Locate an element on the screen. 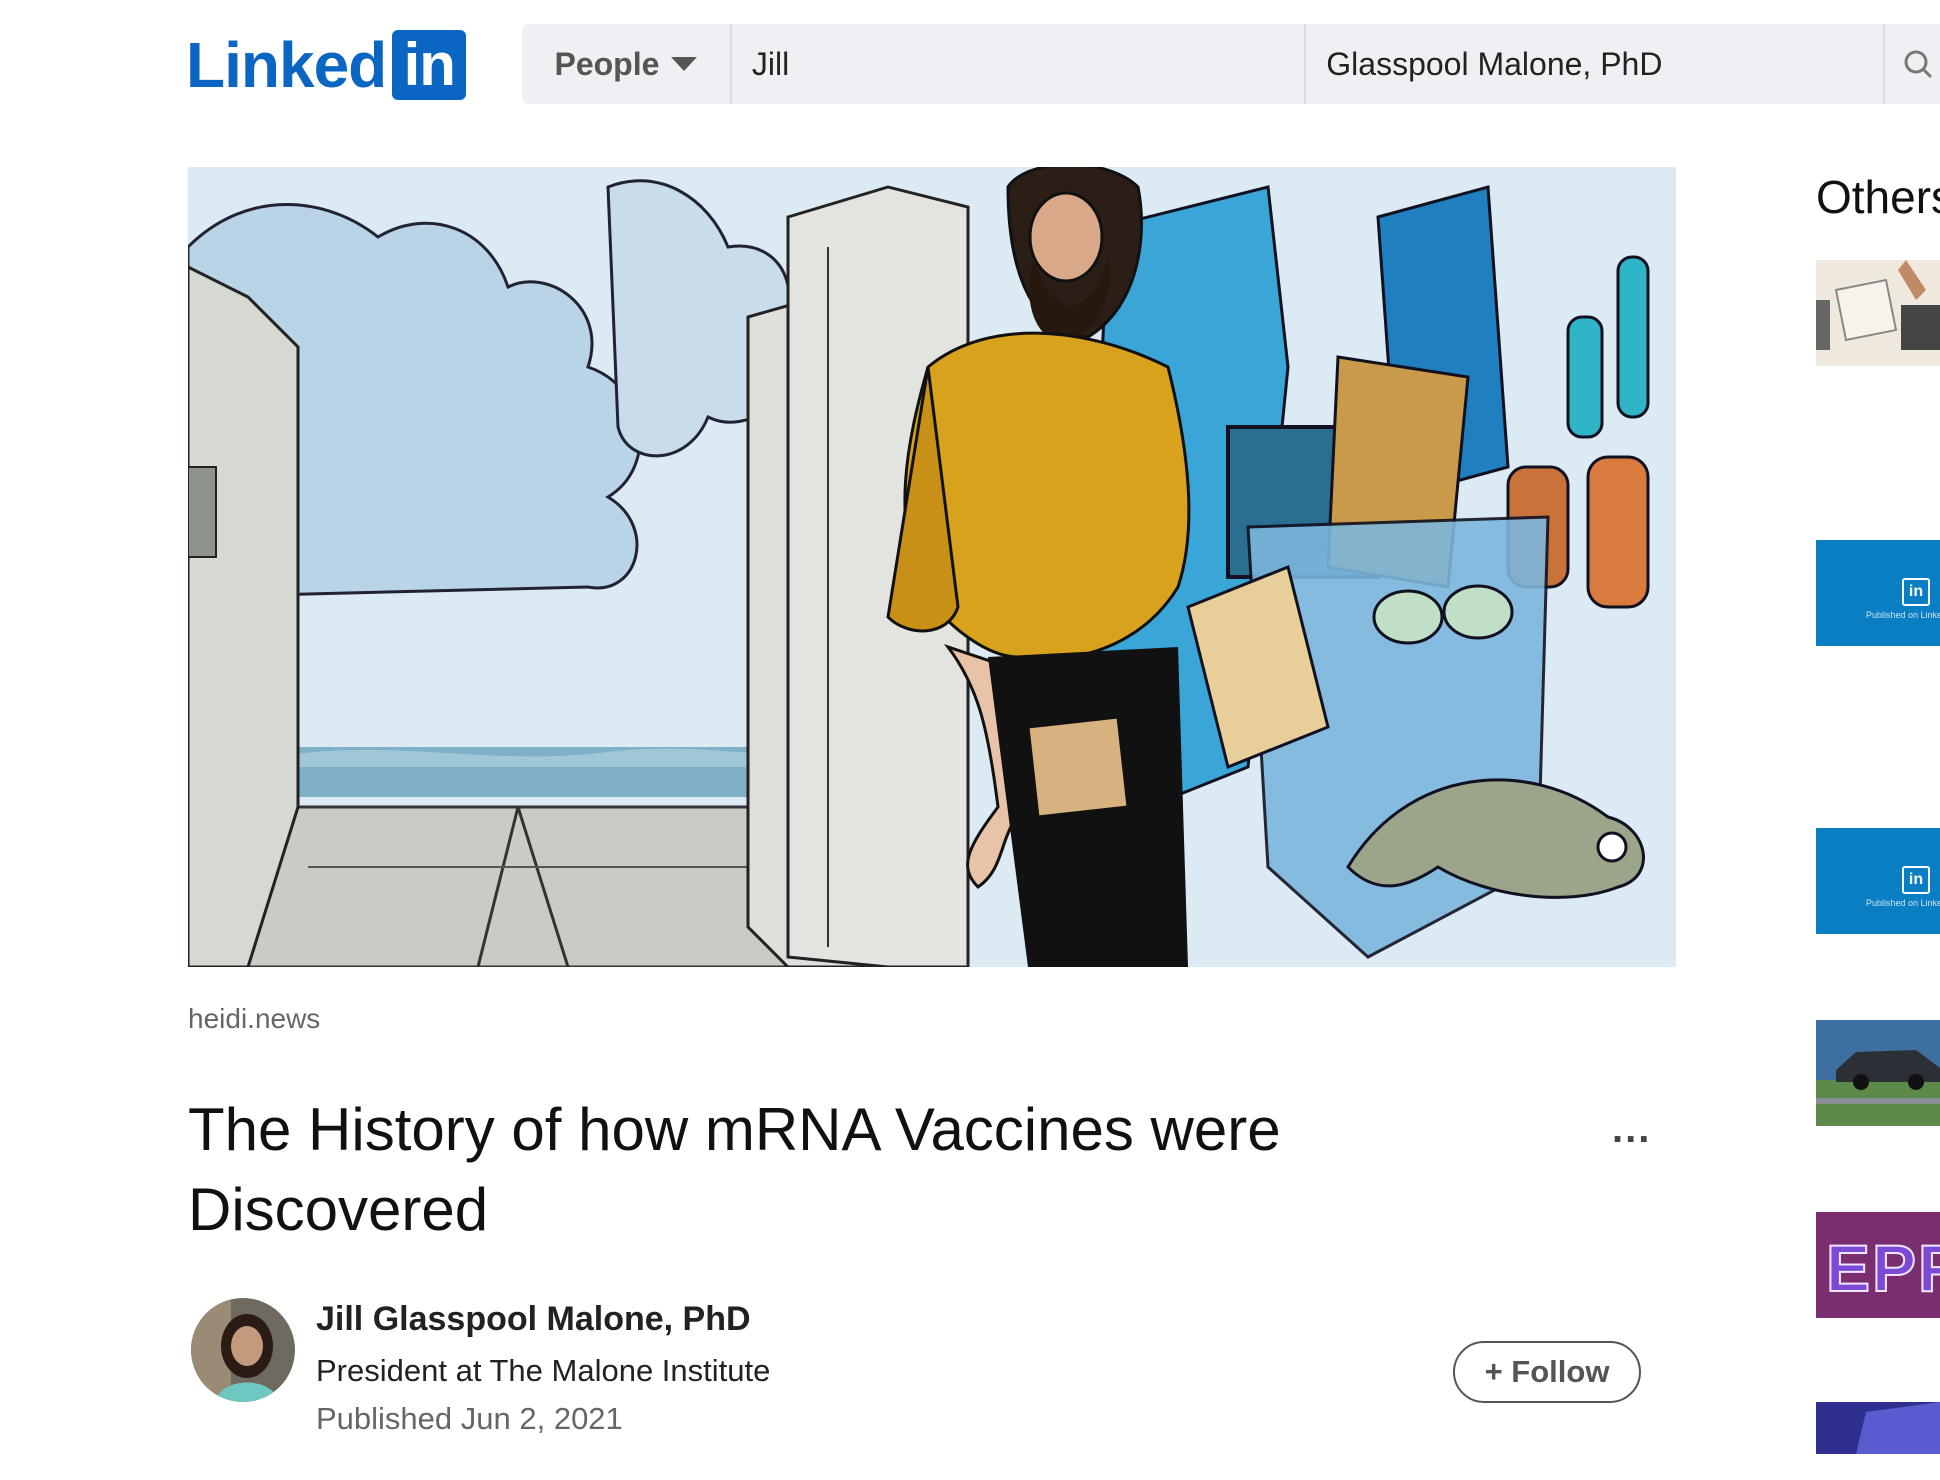 This screenshot has width=1940, height=1480. last-name-input: Glasspool Malone, PhD is located at coordinates (1595, 64).